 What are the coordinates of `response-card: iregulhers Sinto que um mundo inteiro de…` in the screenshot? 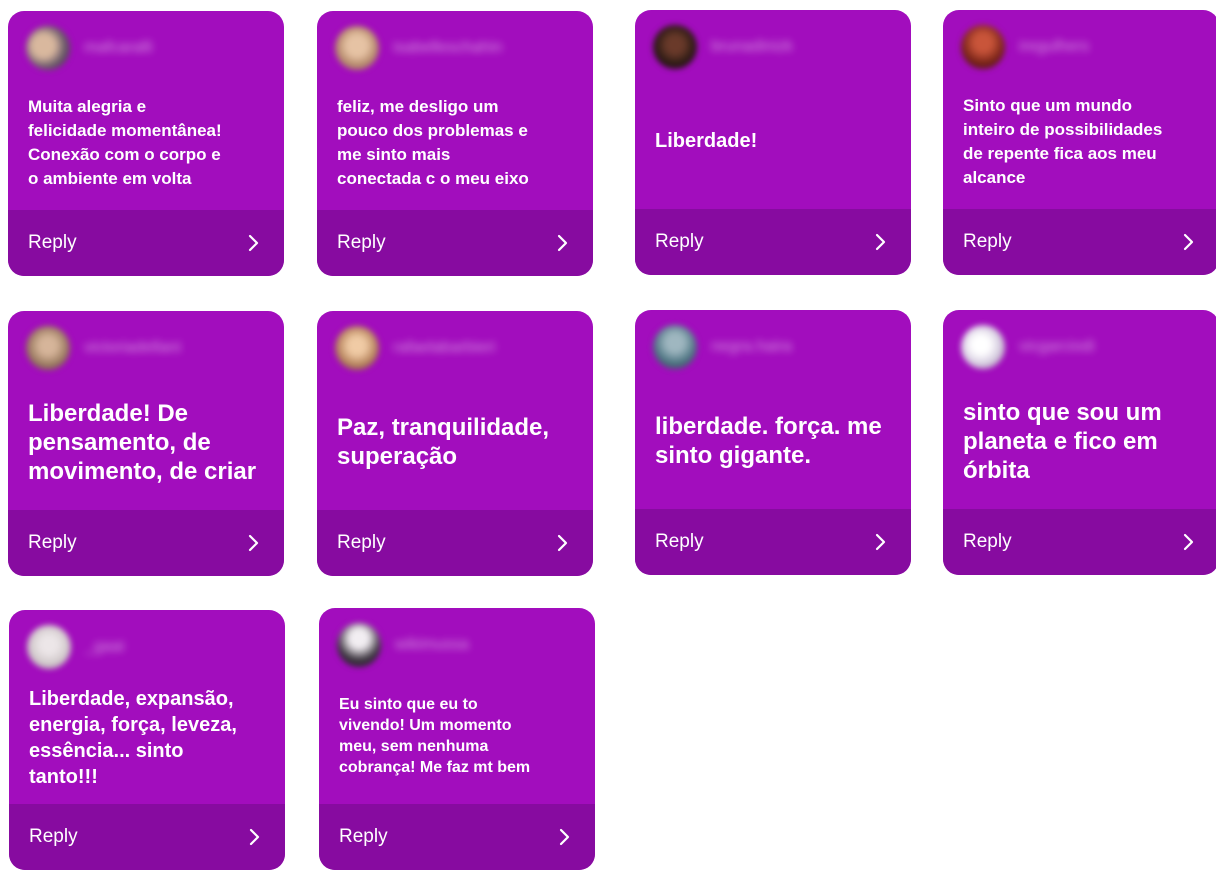 It's located at (1079, 142).